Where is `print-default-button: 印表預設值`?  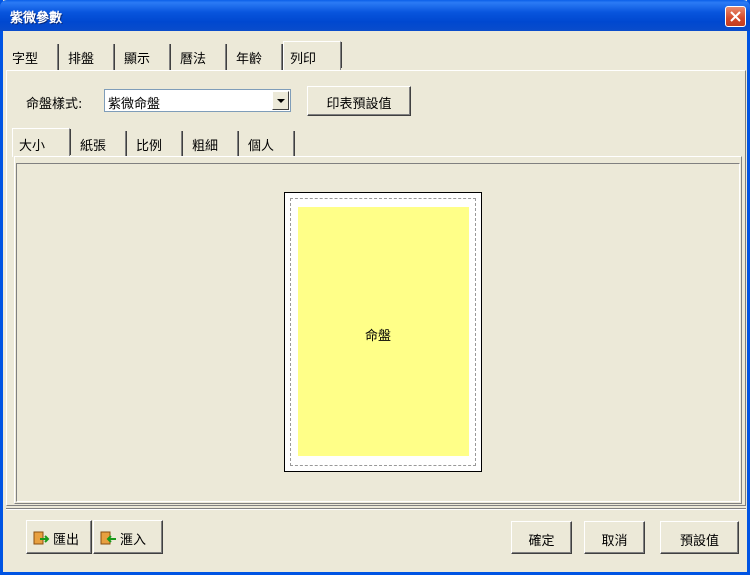 print-default-button: 印表預設值 is located at coordinates (359, 101).